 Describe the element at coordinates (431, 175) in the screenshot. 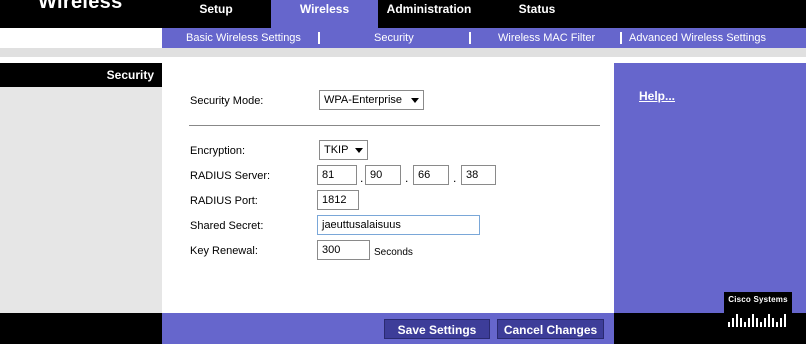

I see `radius-server-octet-3: 66` at that location.